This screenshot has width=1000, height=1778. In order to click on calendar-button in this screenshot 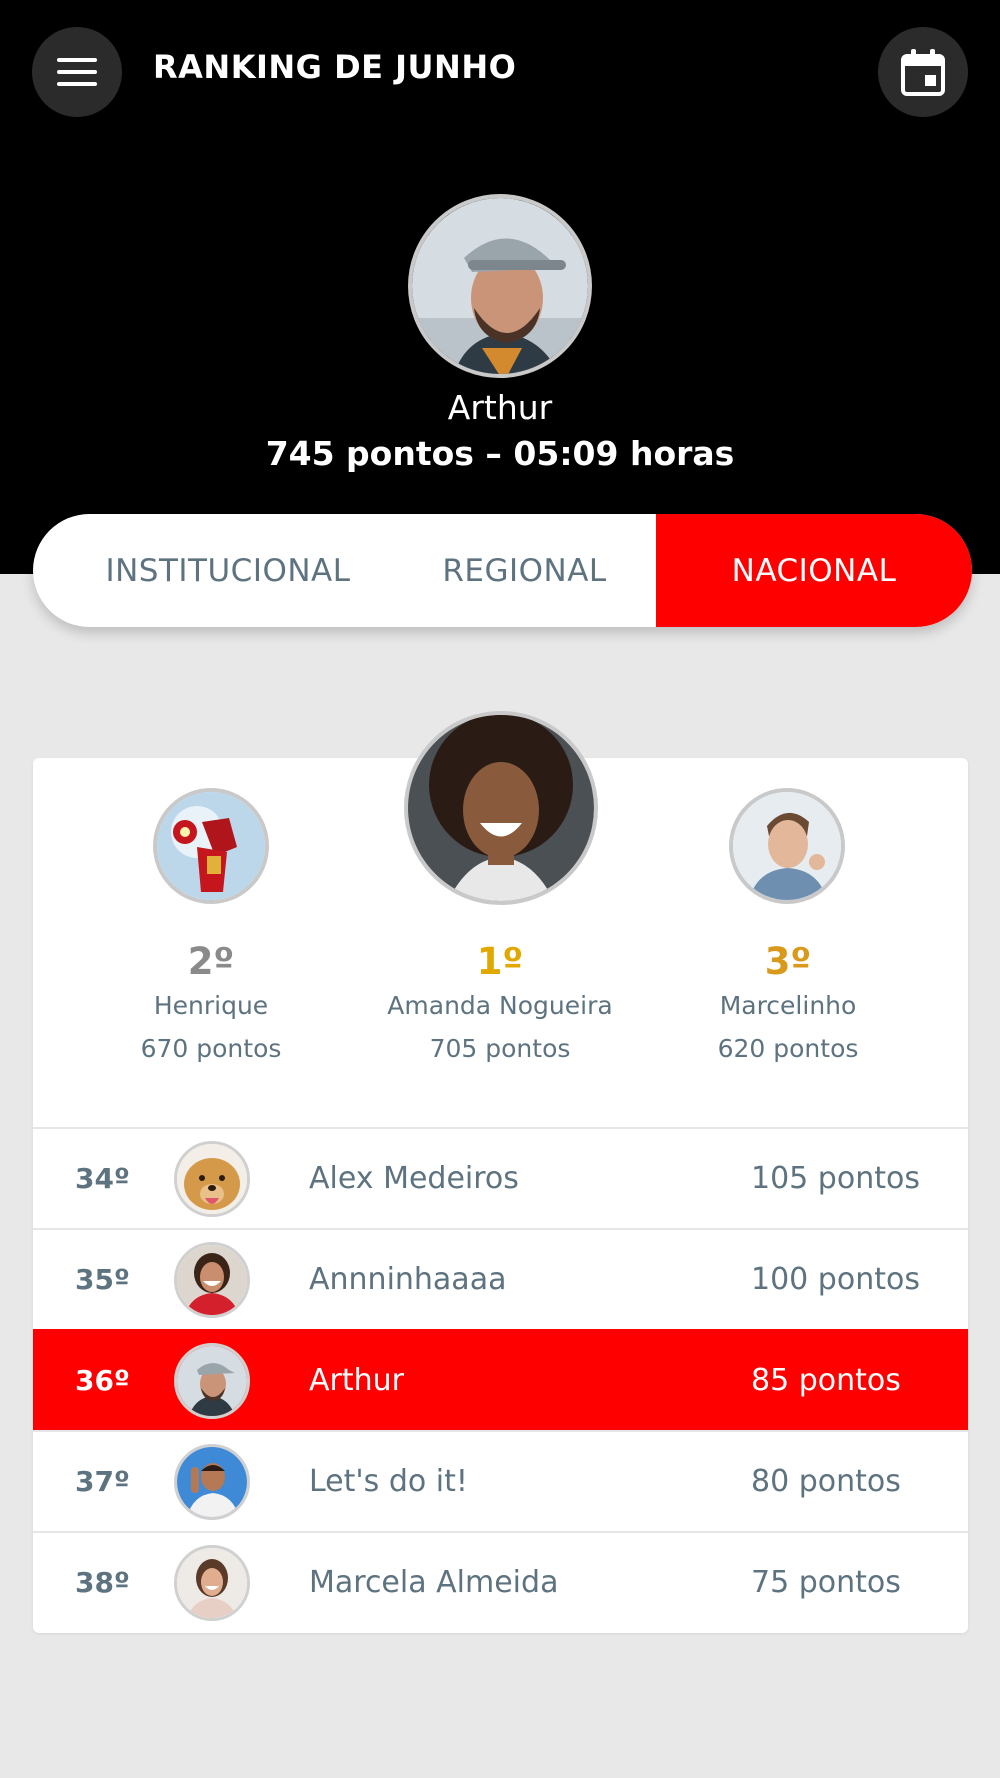, I will do `click(923, 72)`.